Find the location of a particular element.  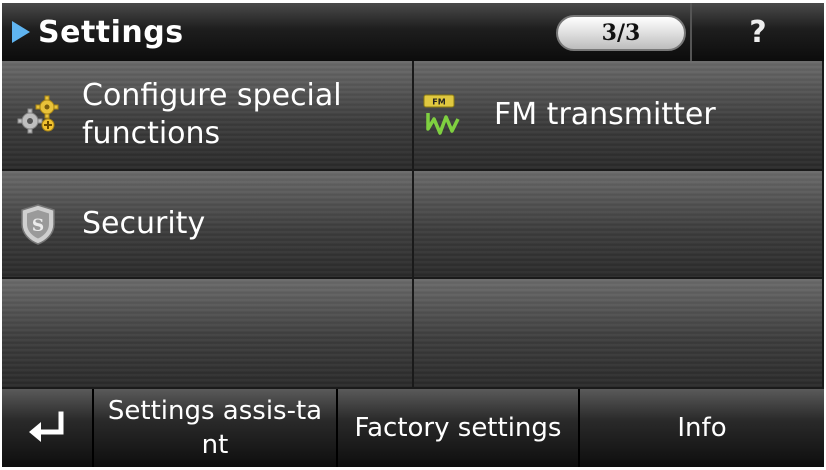

menu-item-label: Configure special functions is located at coordinates (212, 114).